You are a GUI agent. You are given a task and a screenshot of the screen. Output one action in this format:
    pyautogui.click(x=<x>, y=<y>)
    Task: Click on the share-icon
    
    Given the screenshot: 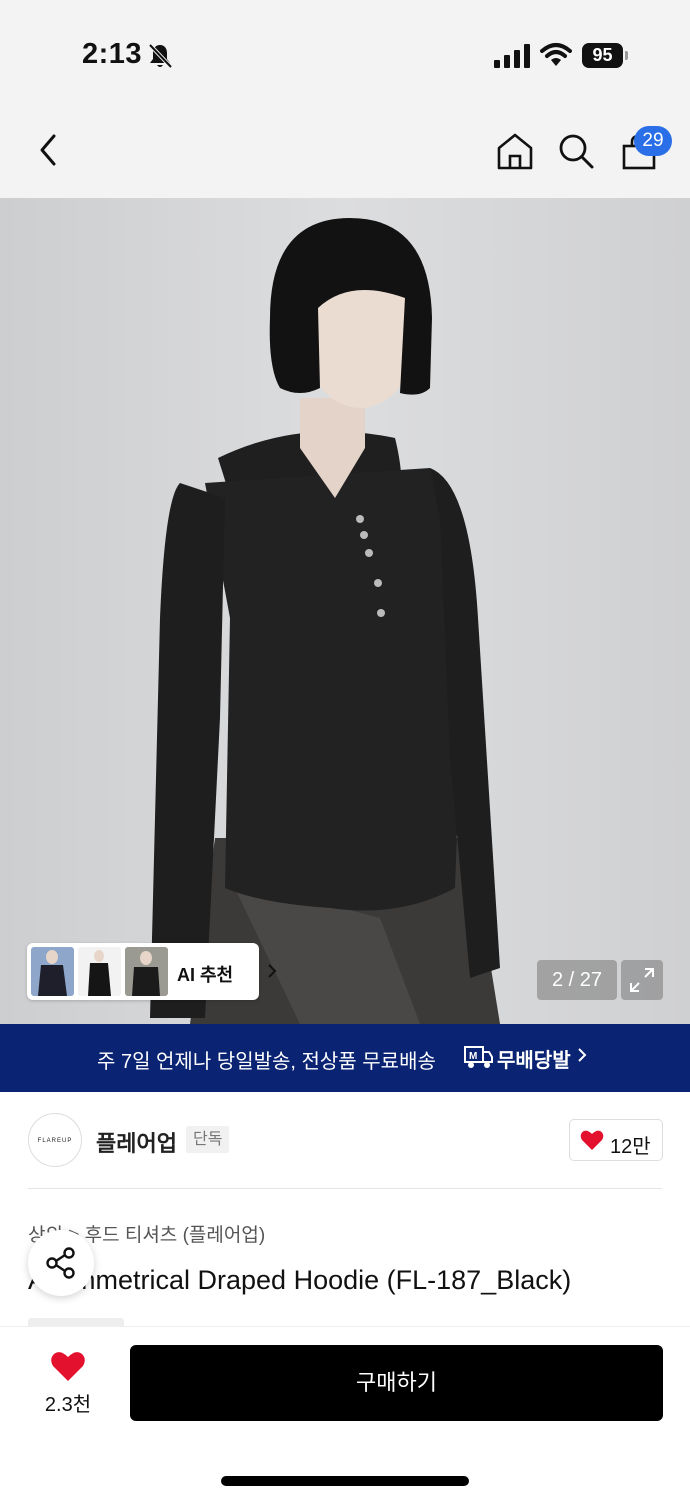 What is the action you would take?
    pyautogui.click(x=60, y=1263)
    